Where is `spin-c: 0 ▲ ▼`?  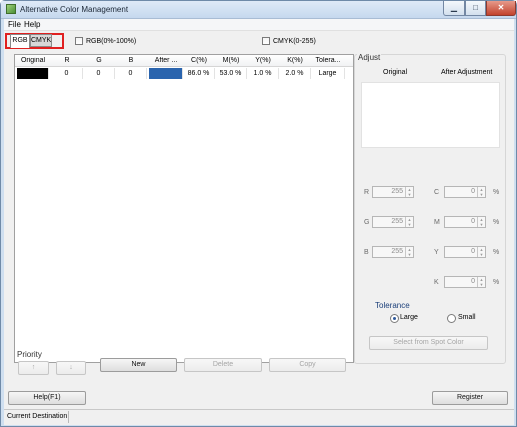
spin-c: 0 ▲ ▼ is located at coordinates (465, 192).